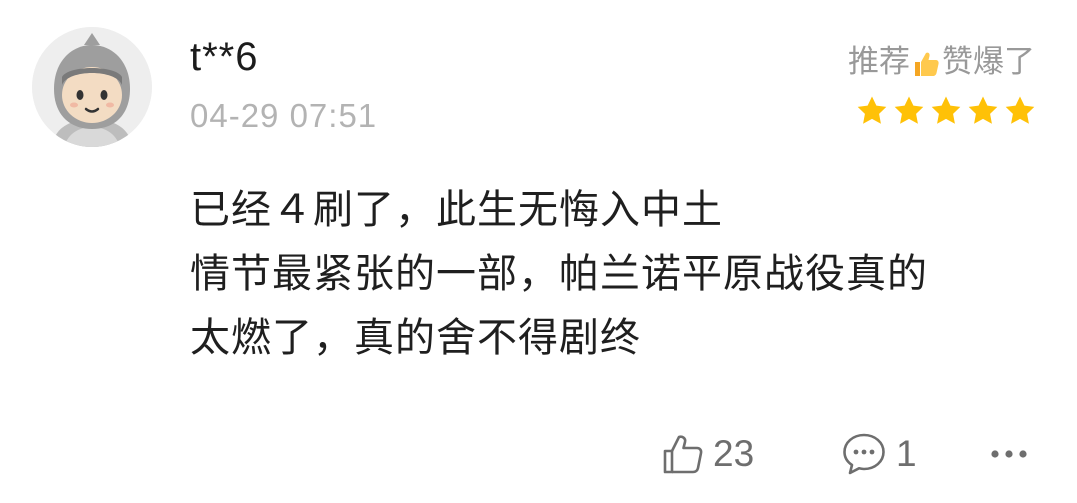 Image resolution: width=1077 pixels, height=503 pixels. I want to click on more-options-button, so click(1009, 454).